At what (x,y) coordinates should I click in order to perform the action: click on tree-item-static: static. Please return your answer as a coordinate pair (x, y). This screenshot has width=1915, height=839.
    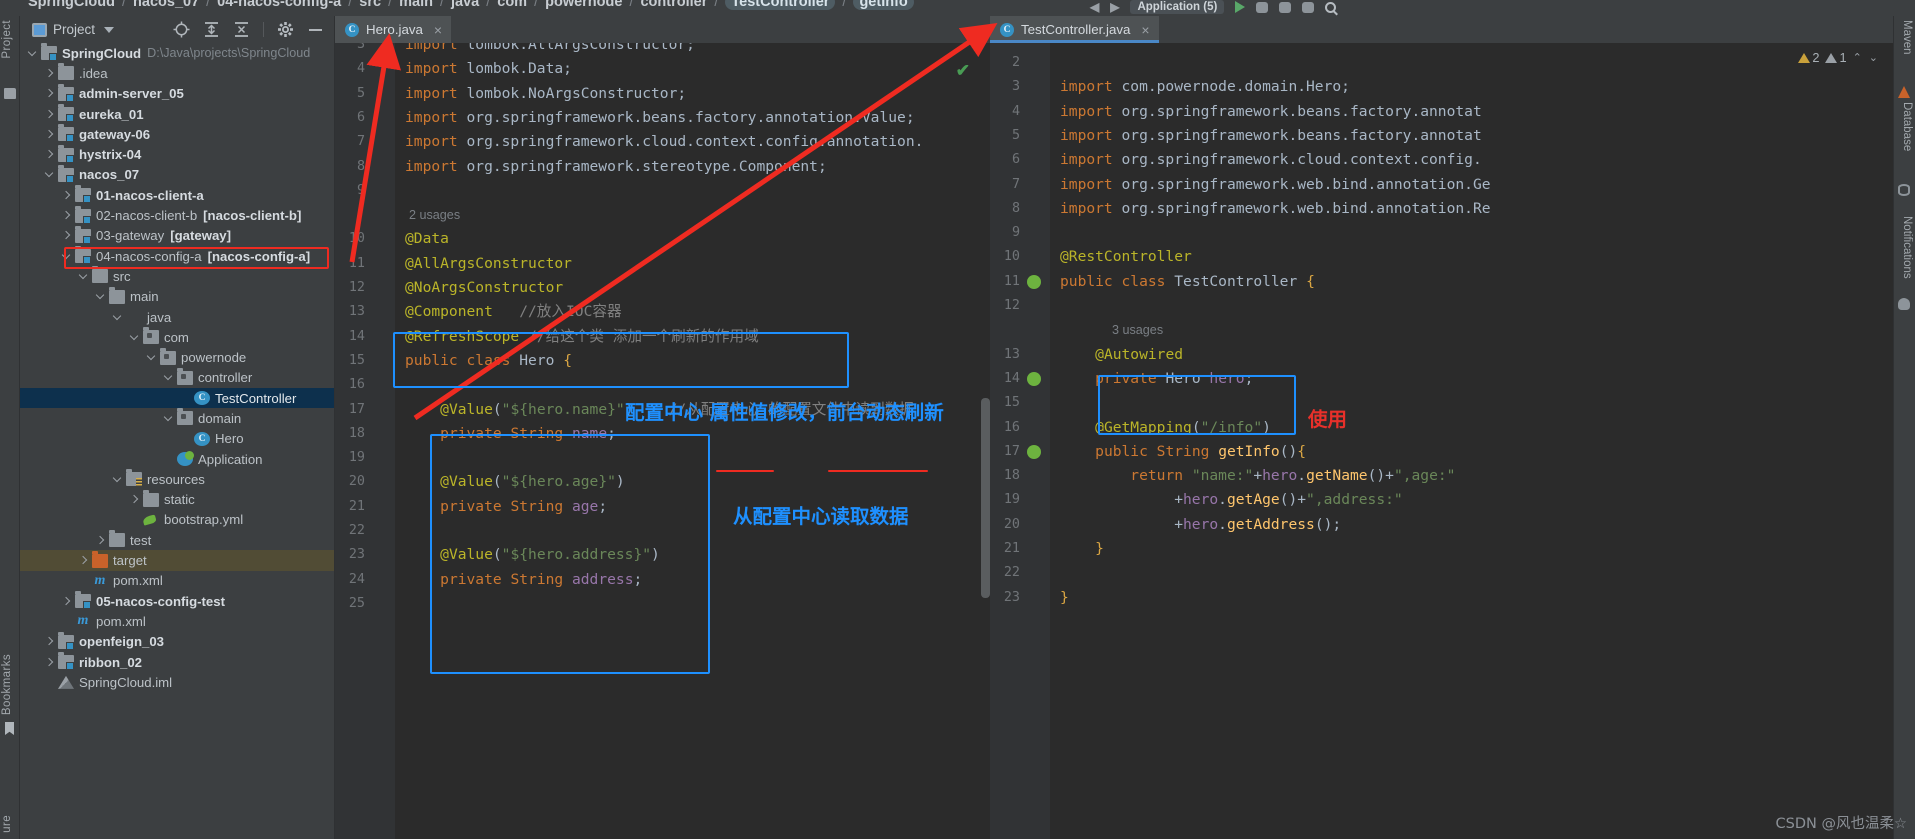
    Looking at the image, I should click on (177, 499).